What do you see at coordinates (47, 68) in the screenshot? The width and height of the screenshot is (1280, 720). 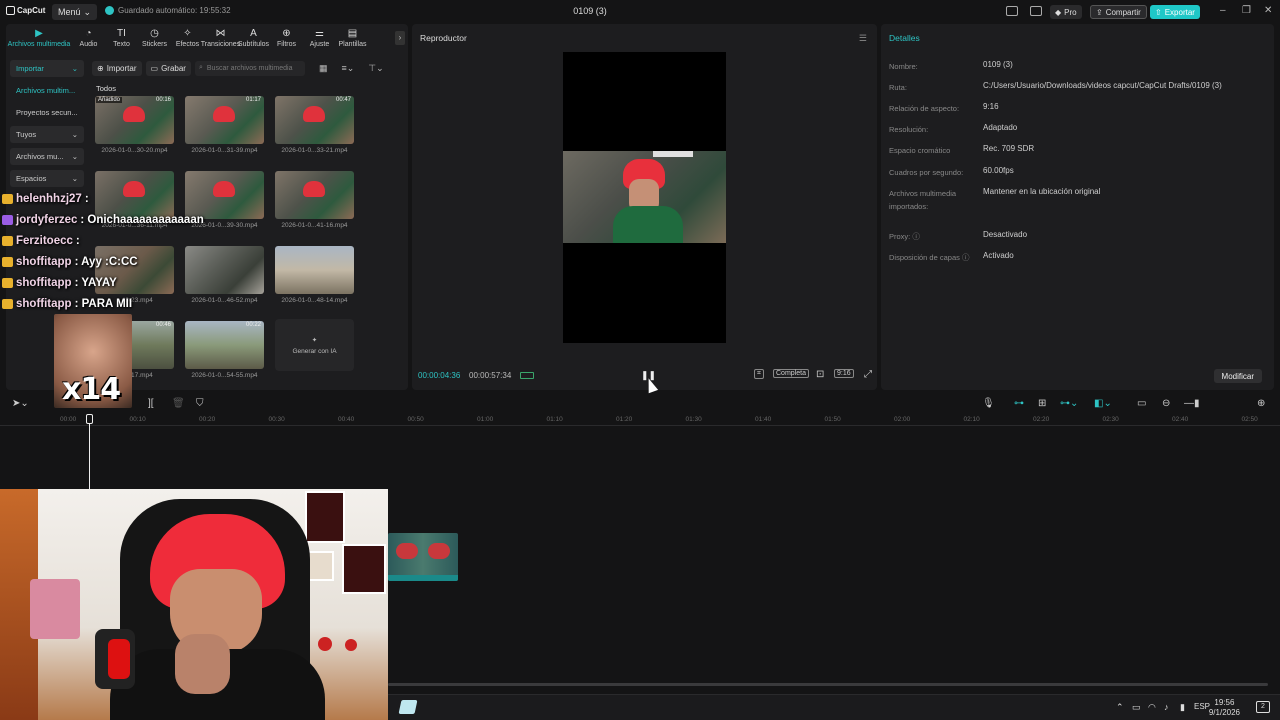 I see `sidebar-item: Importar ⌄` at bounding box center [47, 68].